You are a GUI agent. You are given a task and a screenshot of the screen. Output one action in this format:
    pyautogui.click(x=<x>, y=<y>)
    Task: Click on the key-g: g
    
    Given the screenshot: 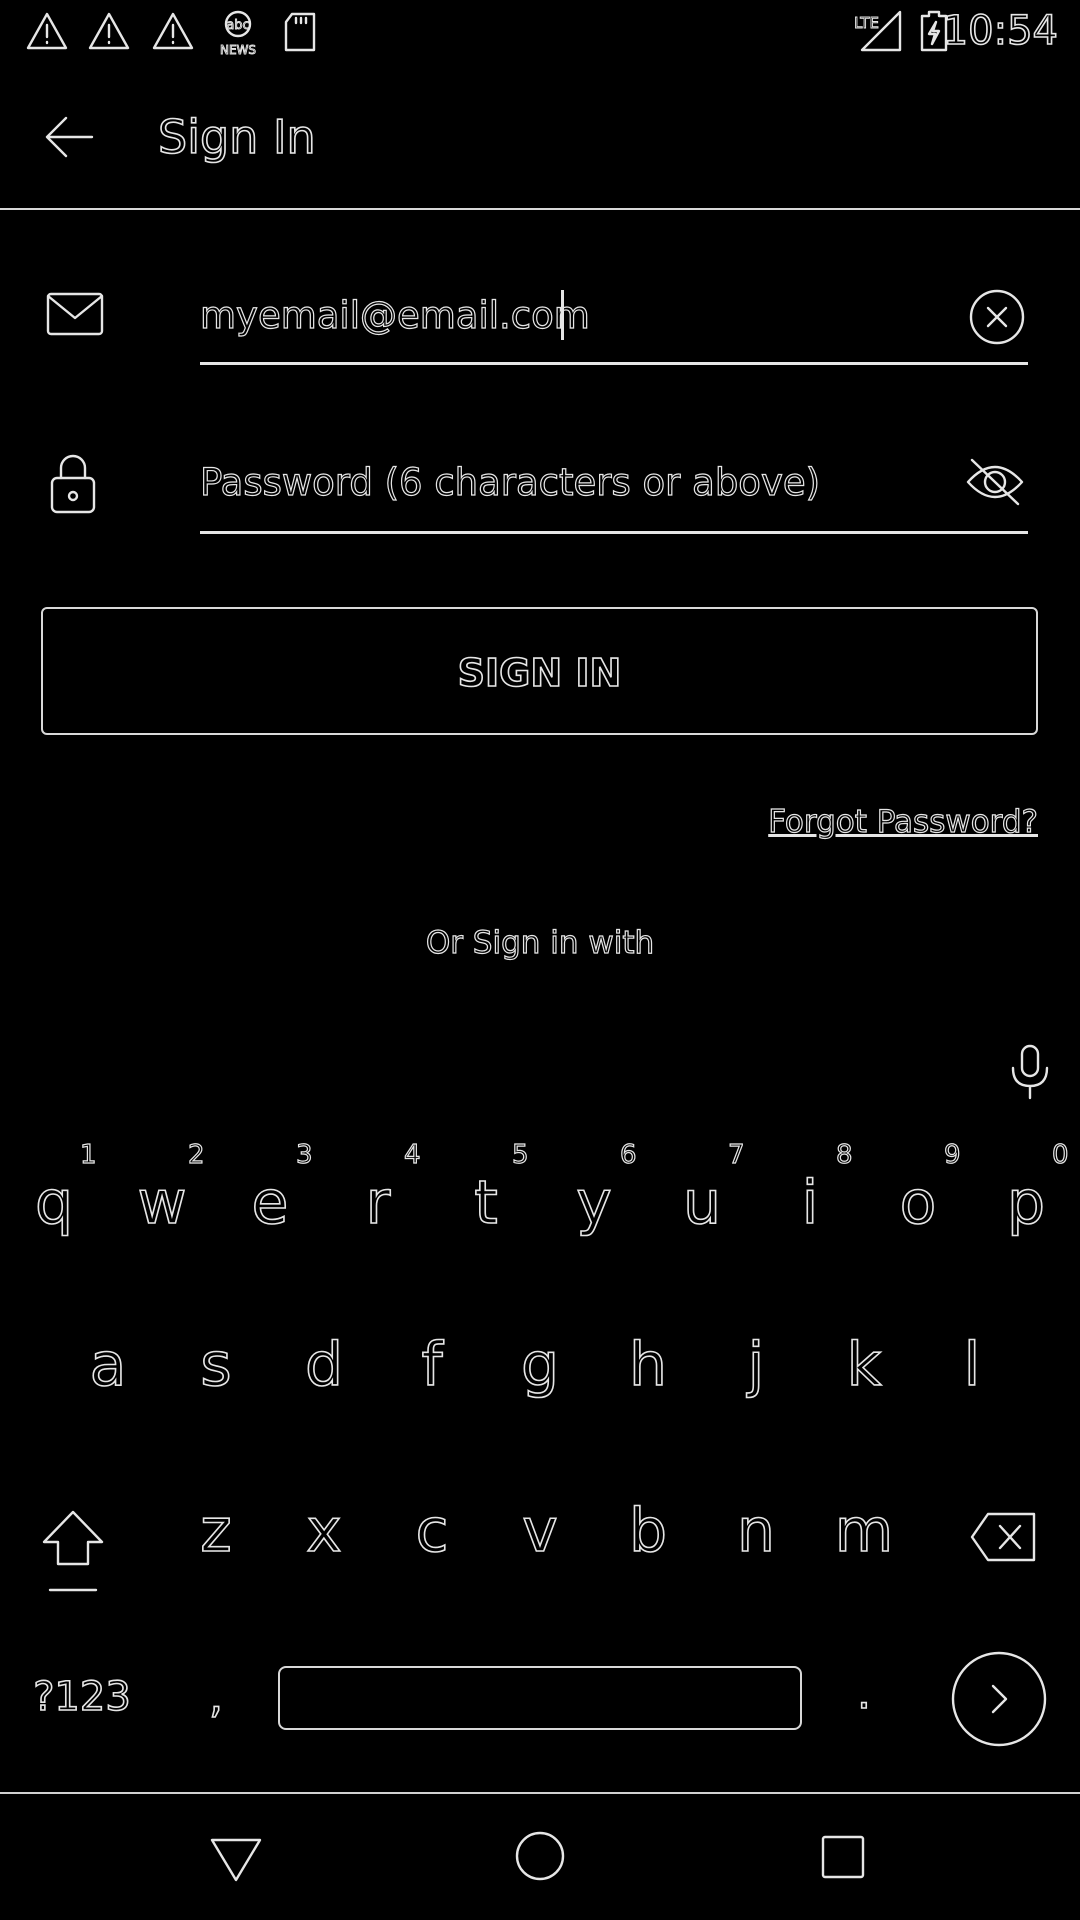 What is the action you would take?
    pyautogui.click(x=540, y=1365)
    